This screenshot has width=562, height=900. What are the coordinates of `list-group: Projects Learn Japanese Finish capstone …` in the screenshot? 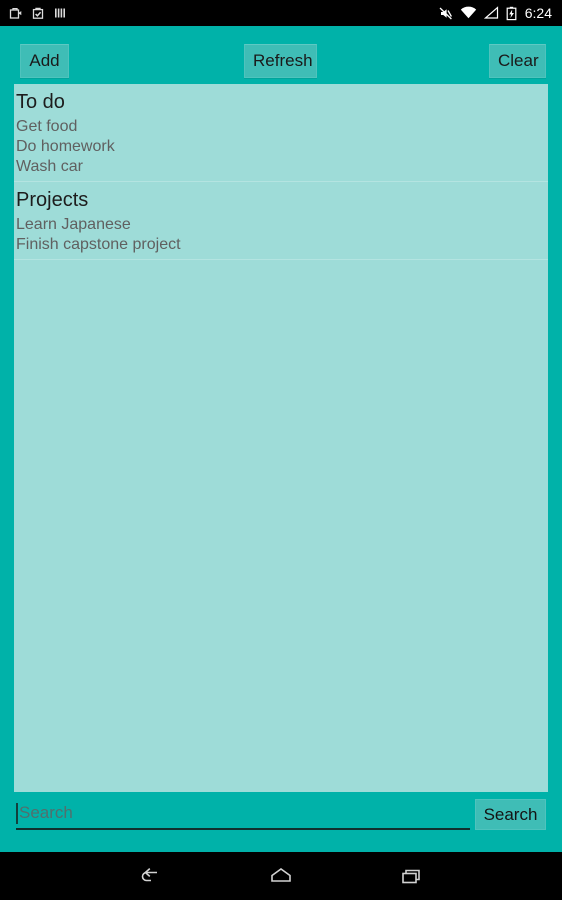 It's located at (281, 220).